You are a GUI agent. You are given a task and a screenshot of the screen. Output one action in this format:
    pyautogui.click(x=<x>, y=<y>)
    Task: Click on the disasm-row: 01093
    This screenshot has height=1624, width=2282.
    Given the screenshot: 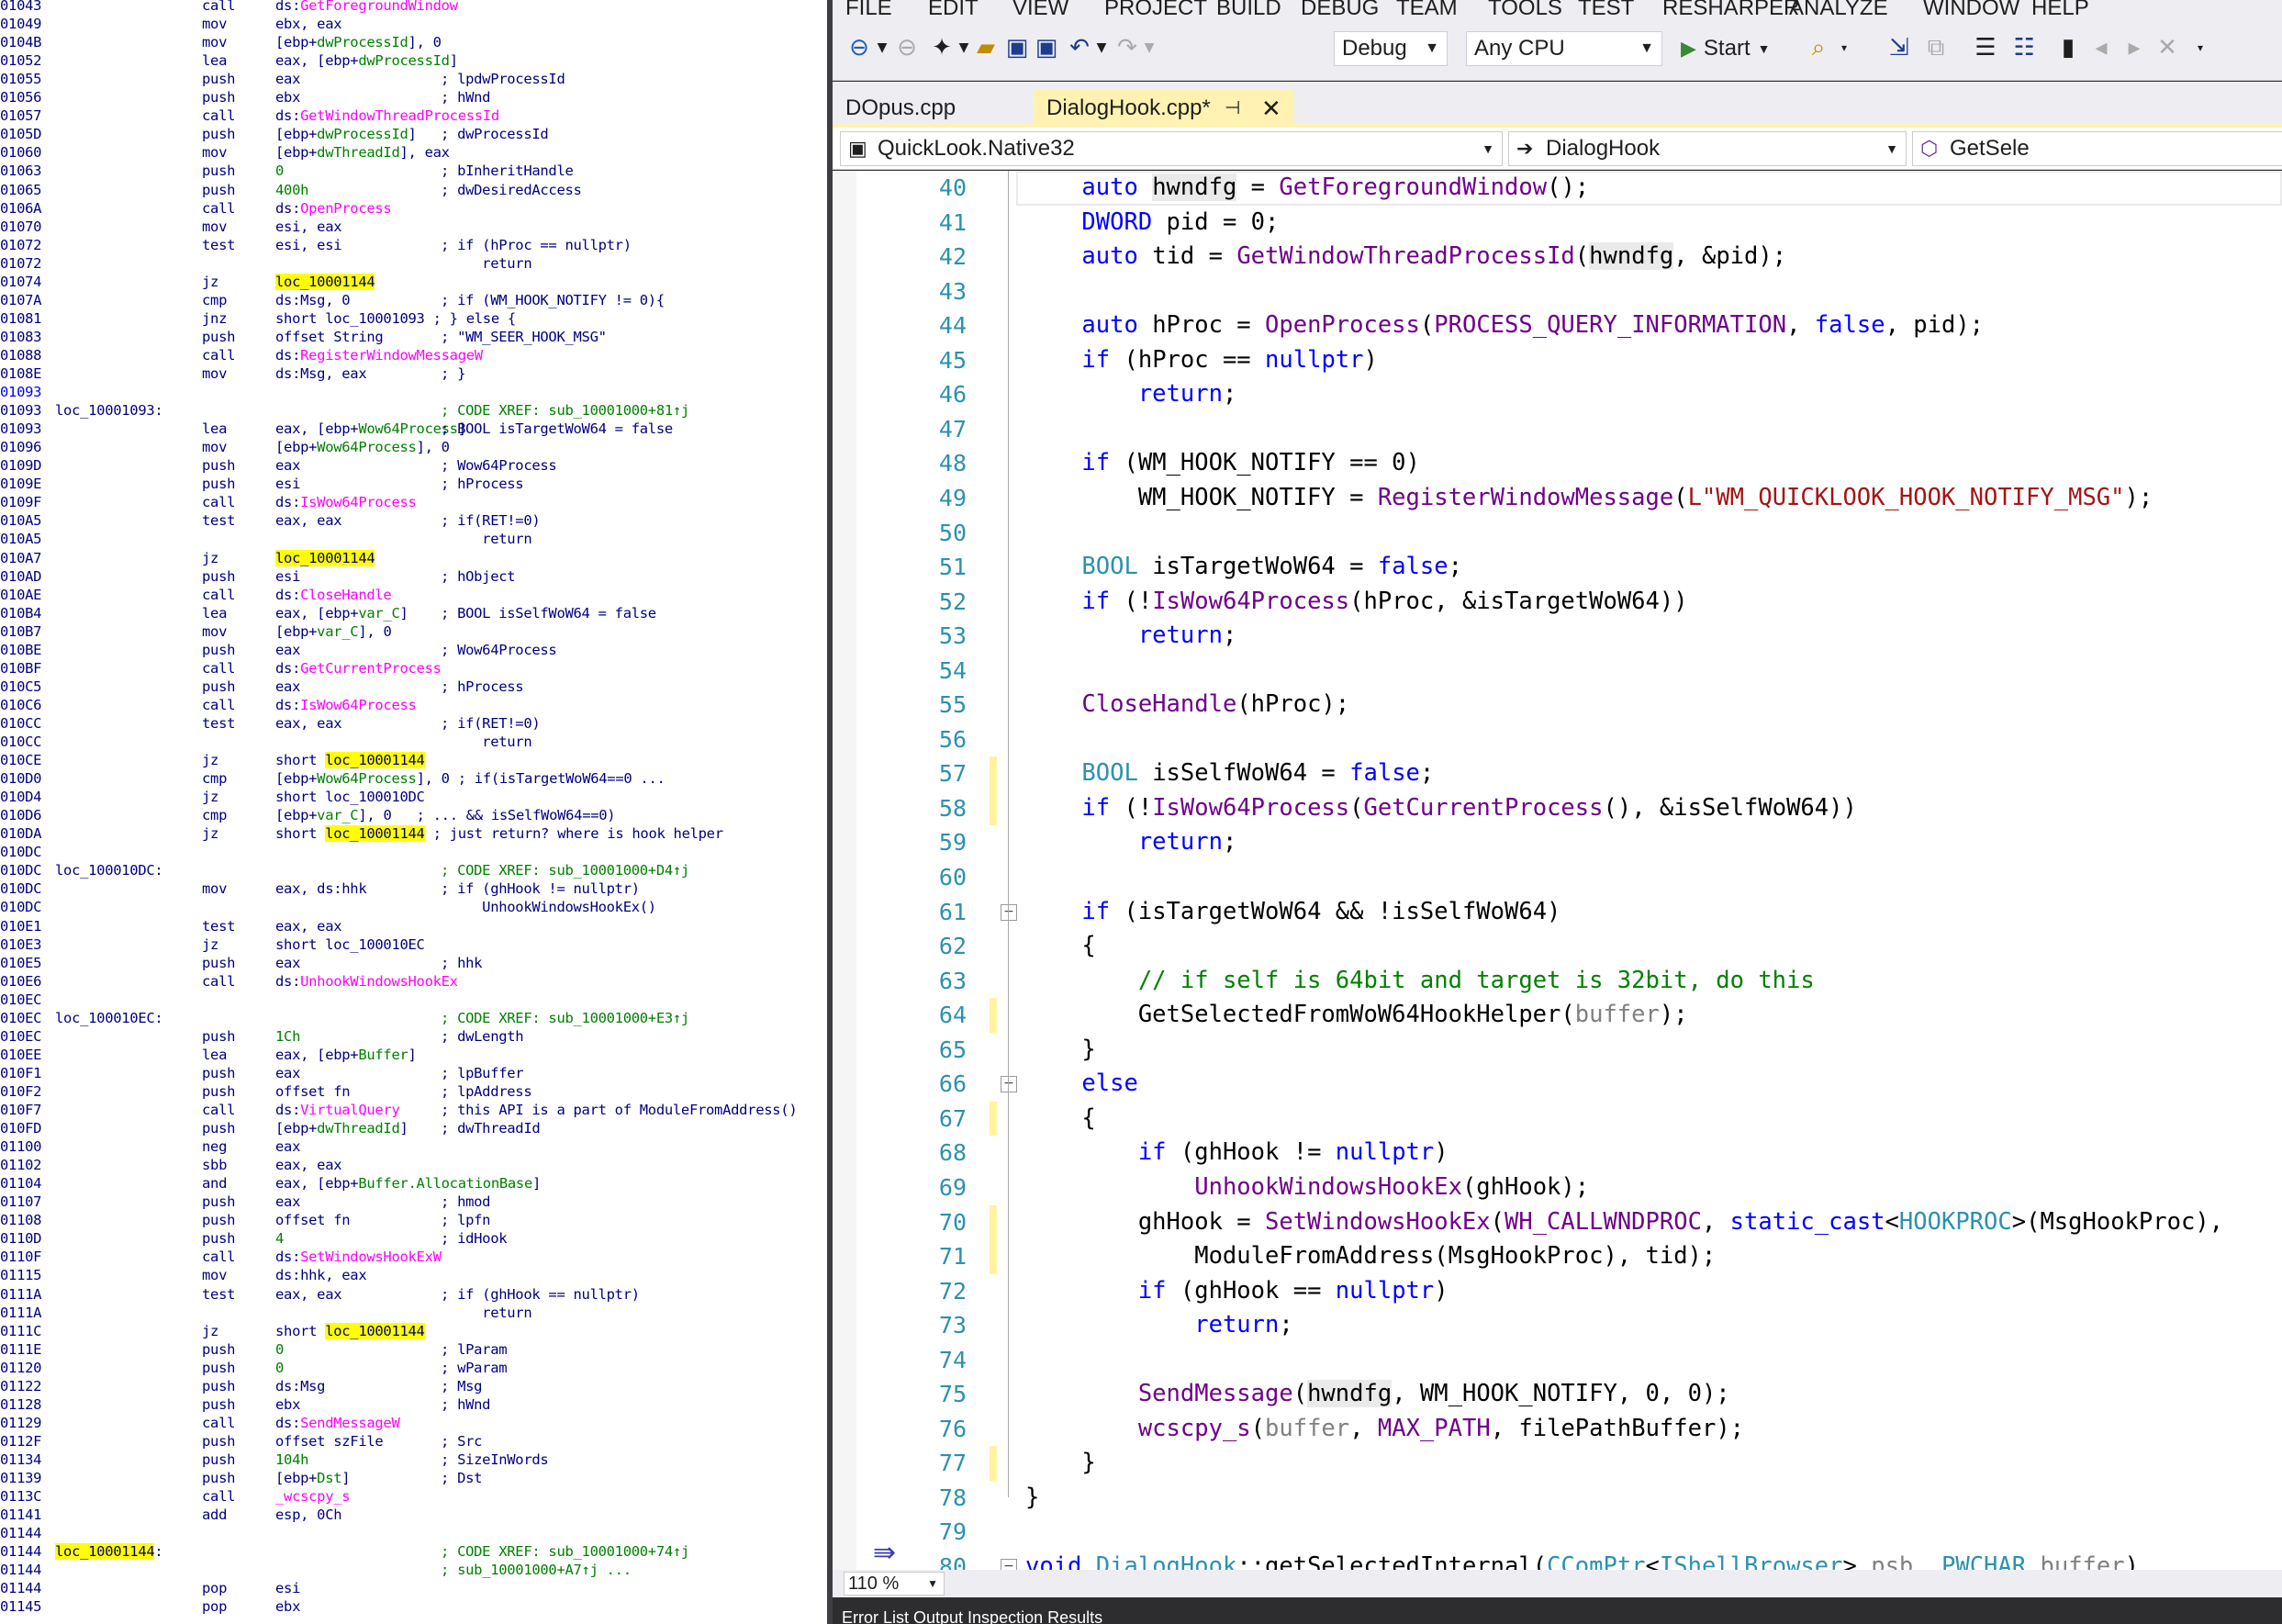 What is the action you would take?
    pyautogui.click(x=413, y=392)
    